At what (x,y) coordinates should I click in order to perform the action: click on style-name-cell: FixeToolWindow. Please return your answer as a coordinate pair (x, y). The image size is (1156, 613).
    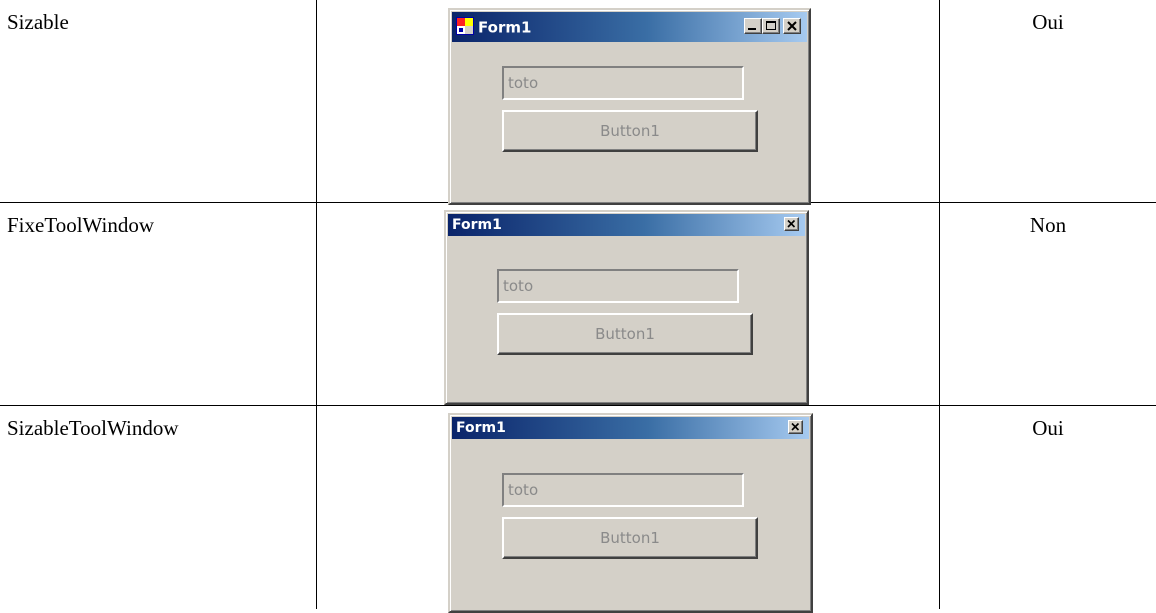
    Looking at the image, I should click on (158, 304).